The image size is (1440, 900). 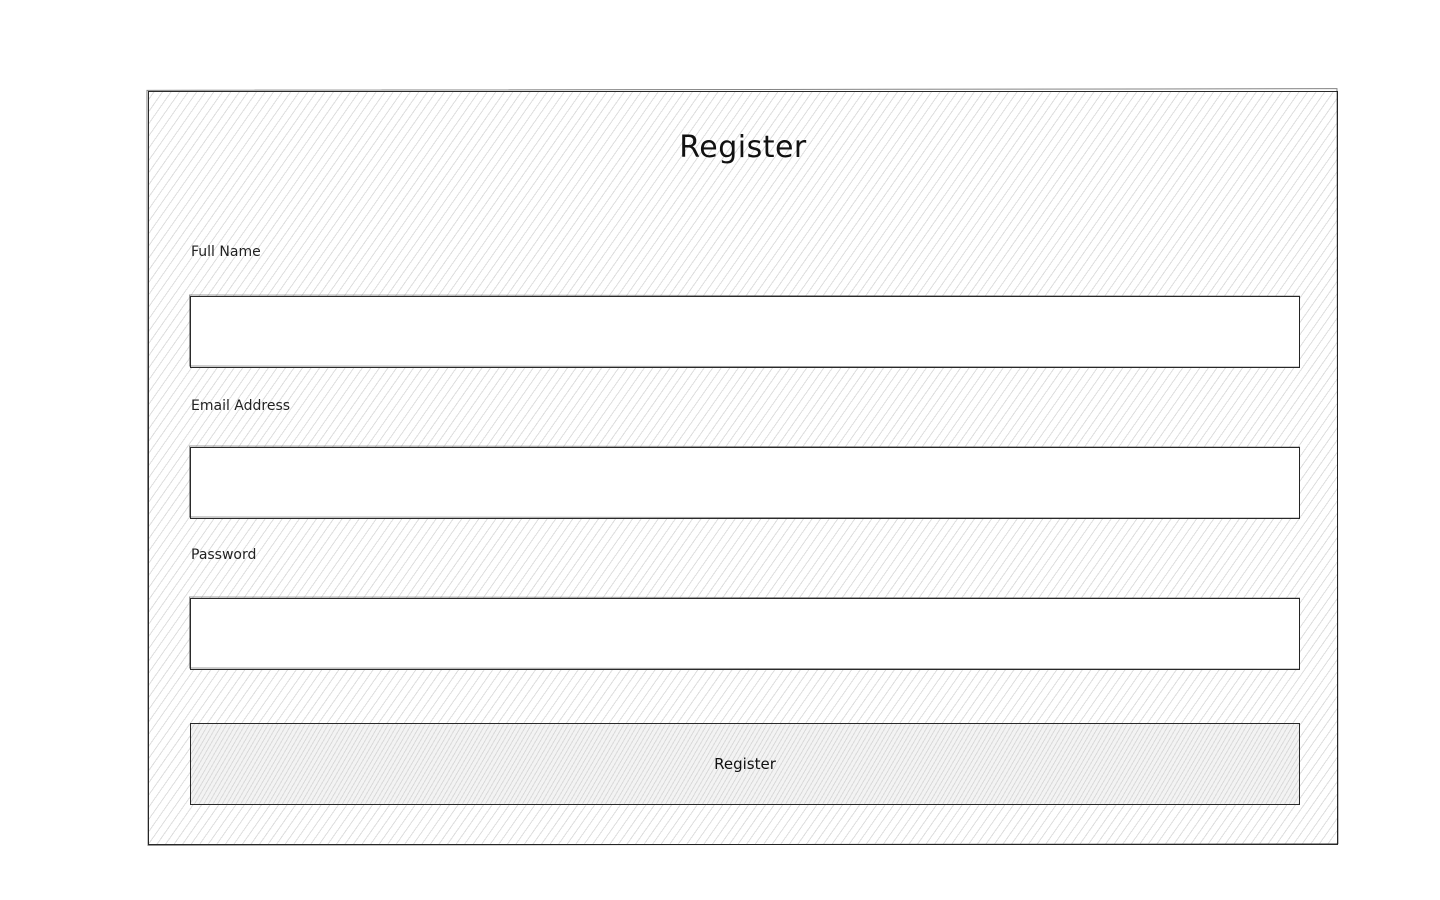 What do you see at coordinates (224, 555) in the screenshot?
I see `password-label: Password` at bounding box center [224, 555].